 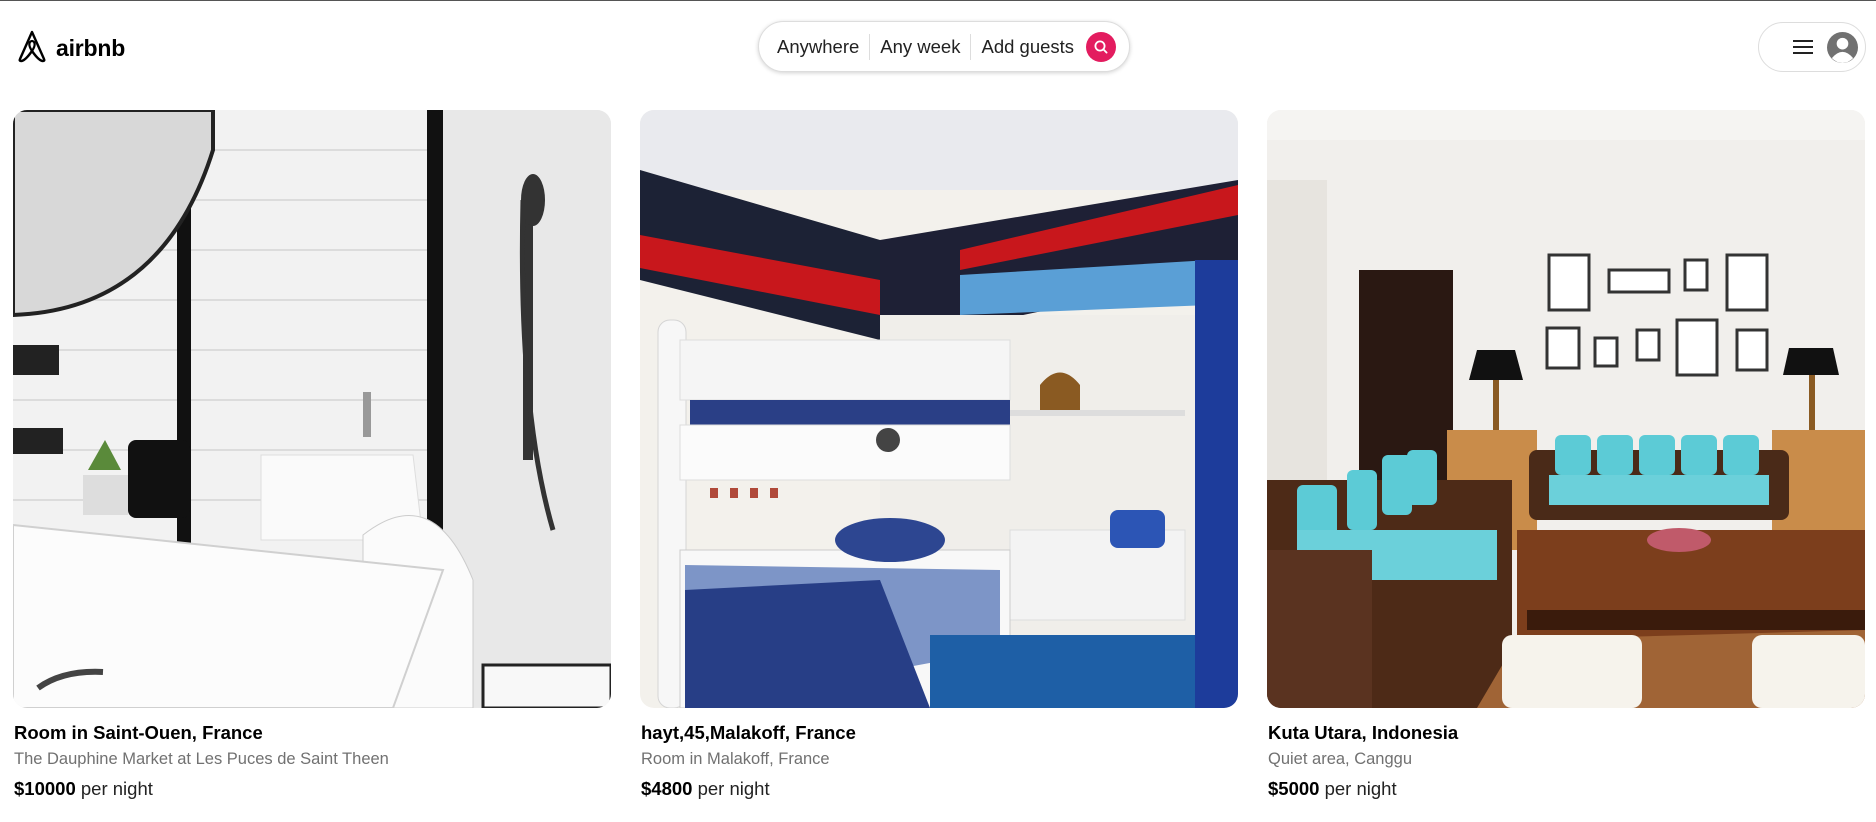 What do you see at coordinates (748, 733) in the screenshot?
I see `listing-title: hayt,45,Malakoff, France` at bounding box center [748, 733].